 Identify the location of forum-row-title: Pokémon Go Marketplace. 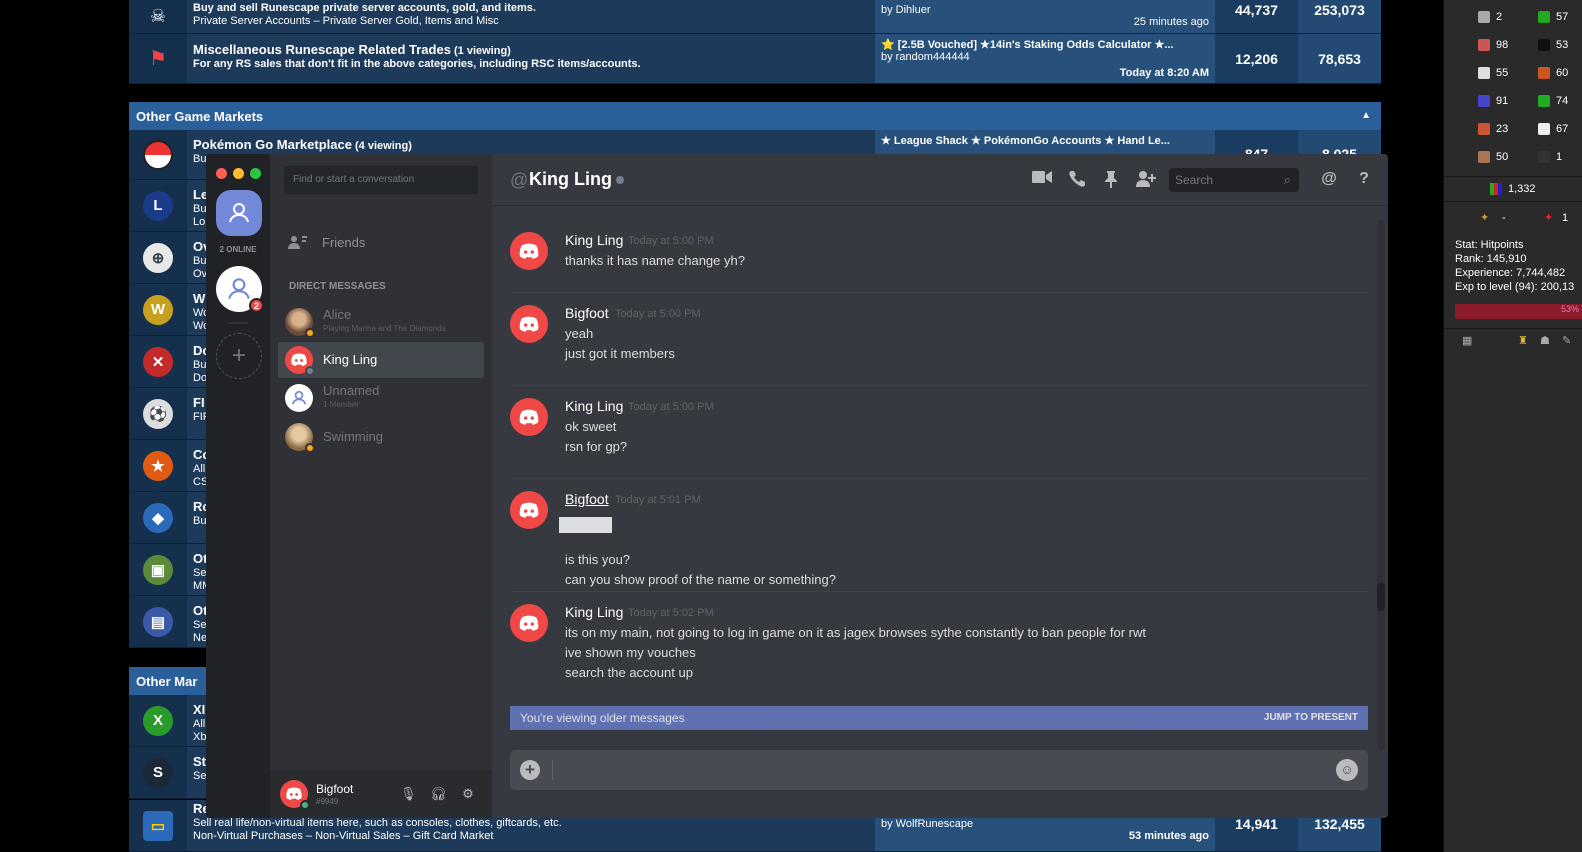
(272, 144).